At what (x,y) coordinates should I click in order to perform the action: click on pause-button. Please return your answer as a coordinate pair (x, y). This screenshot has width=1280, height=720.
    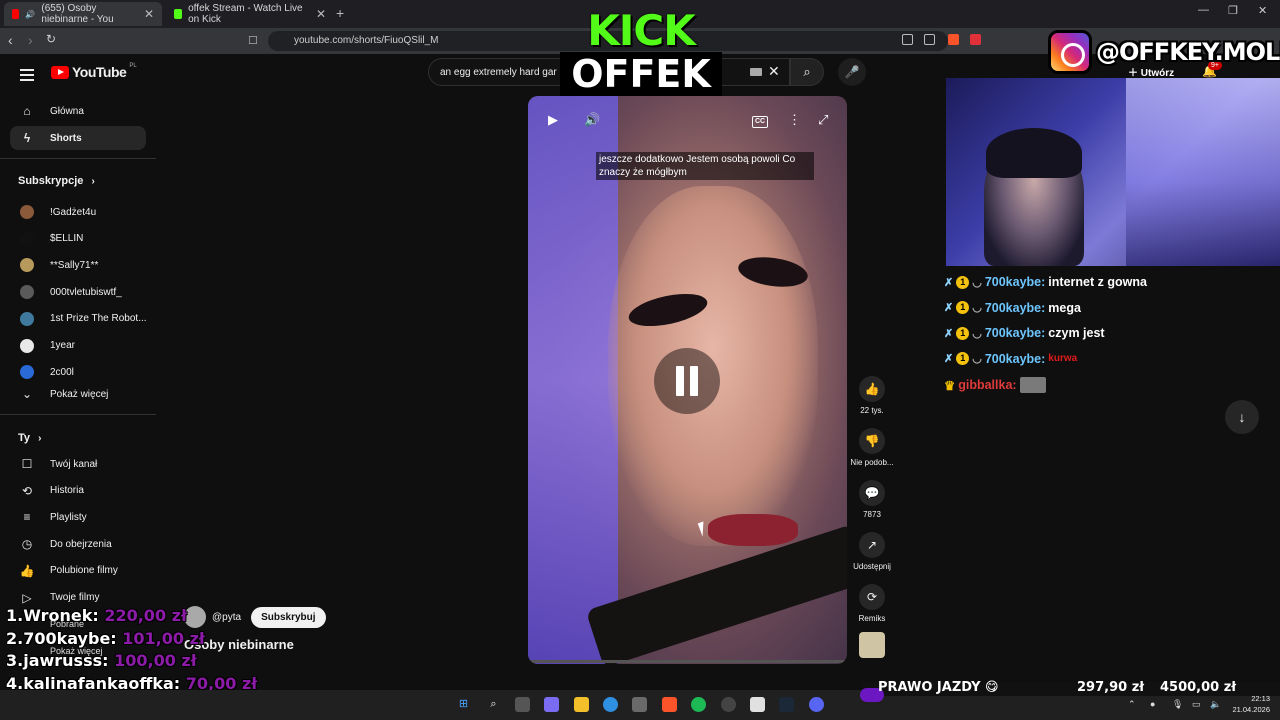
    Looking at the image, I should click on (687, 381).